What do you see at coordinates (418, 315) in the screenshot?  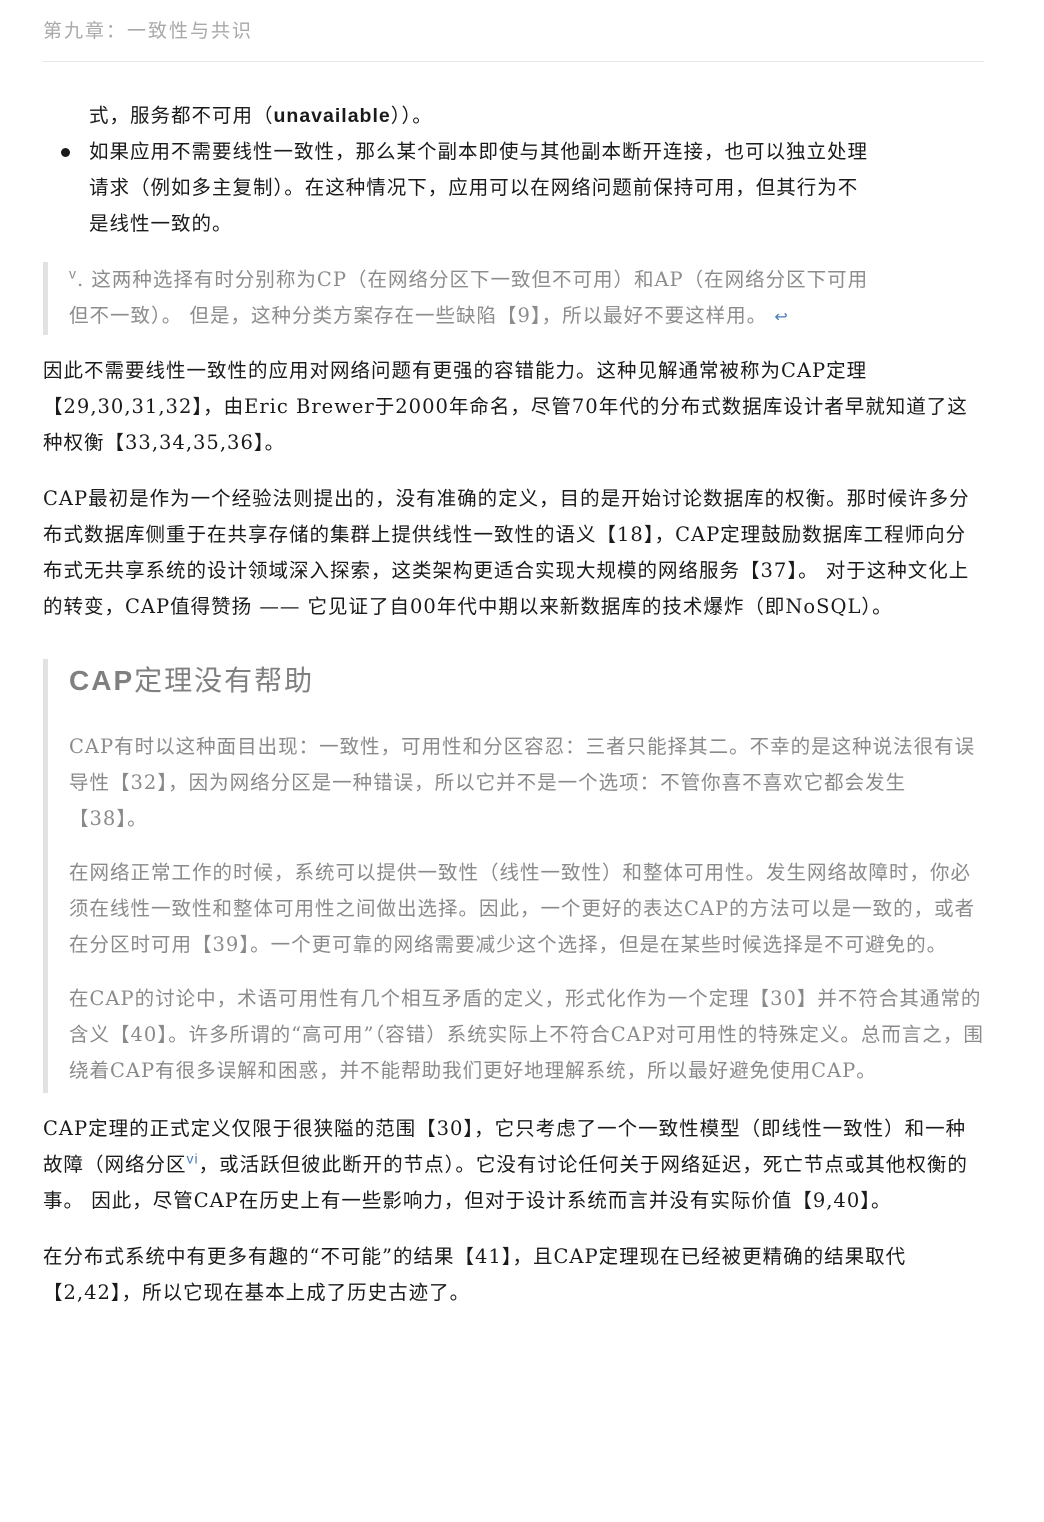 I see `footnote-line: 但不一致）。 但是，这种分类方案存在一些缺陷【9】，所以最好不要这样用。` at bounding box center [418, 315].